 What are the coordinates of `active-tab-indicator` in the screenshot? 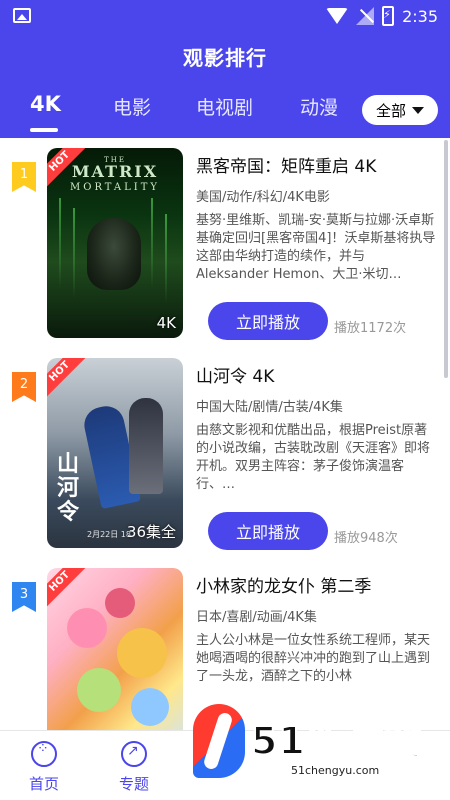 It's located at (44, 130).